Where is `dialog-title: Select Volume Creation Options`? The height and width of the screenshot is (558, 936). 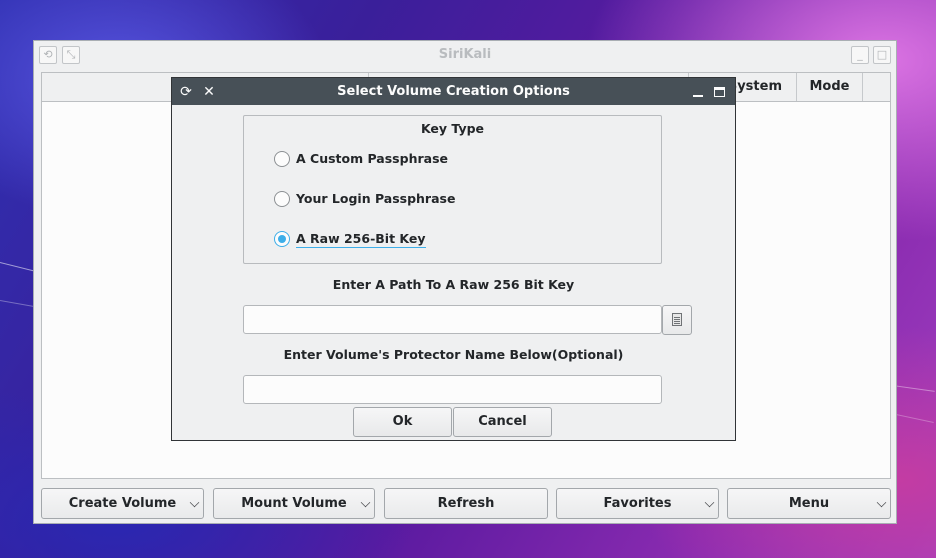
dialog-title: Select Volume Creation Options is located at coordinates (453, 91).